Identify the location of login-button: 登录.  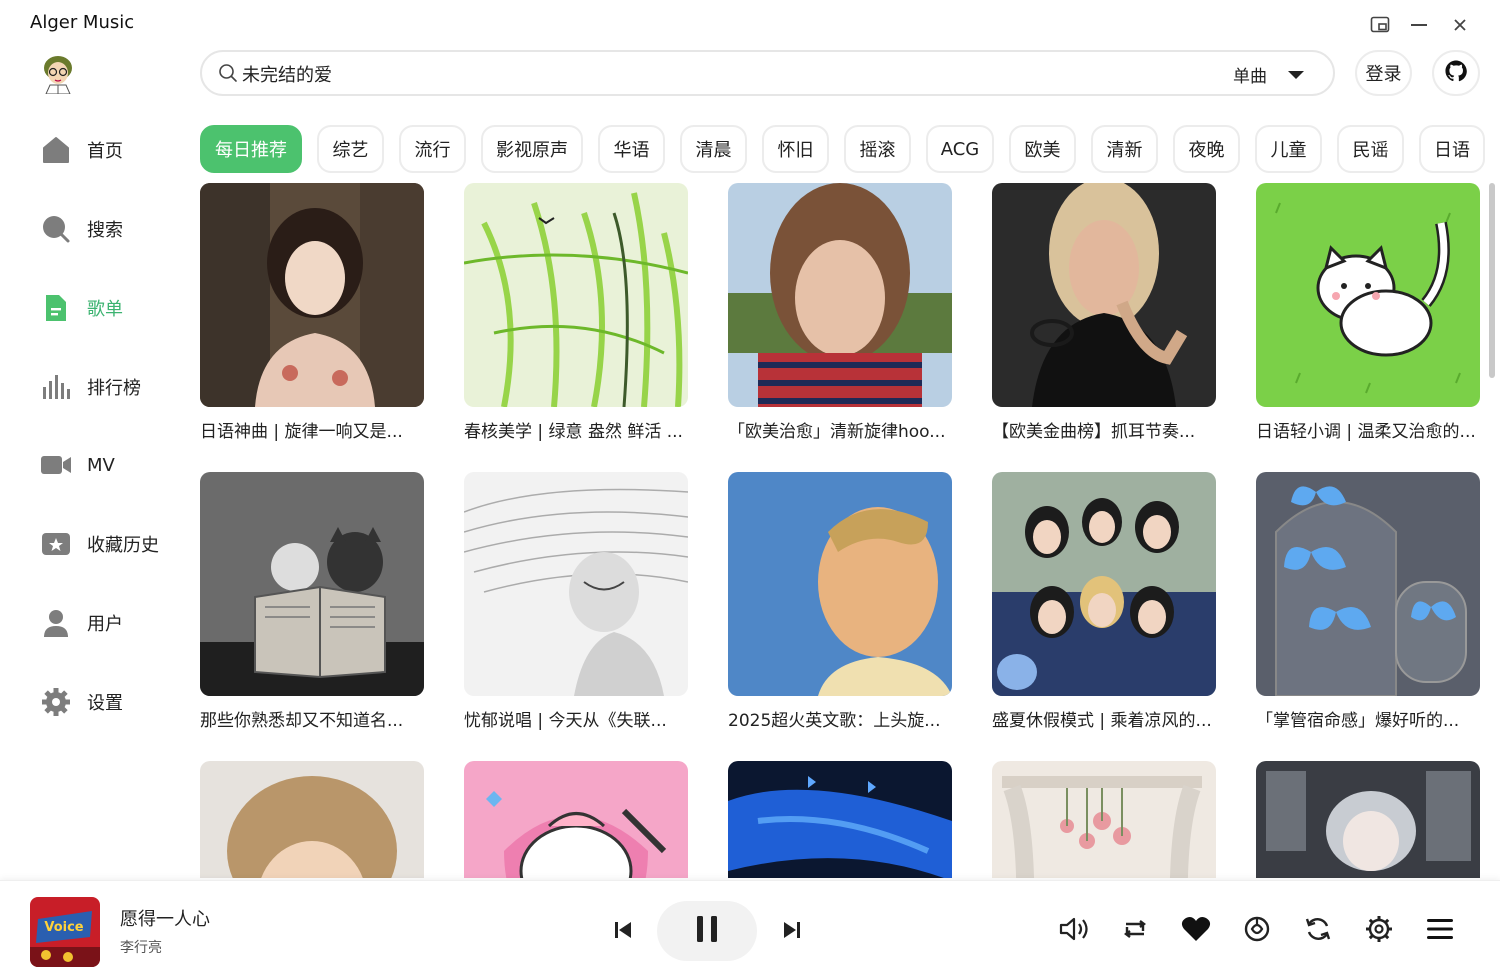
(1383, 73).